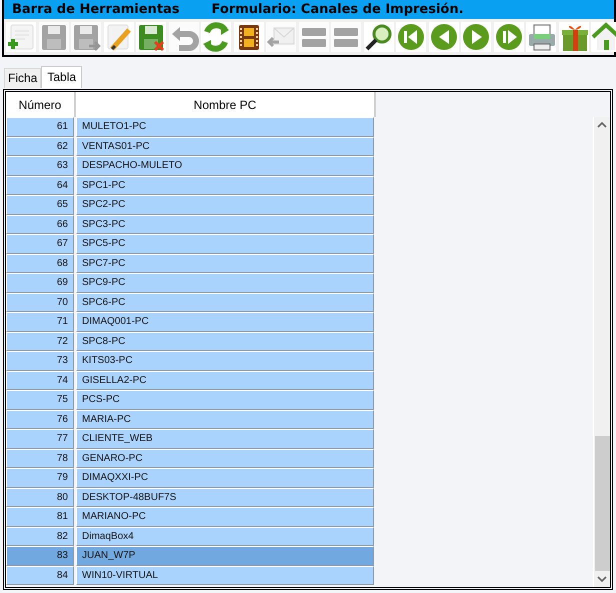 The image size is (616, 593). I want to click on table-cell: SPC2-PC, so click(225, 204).